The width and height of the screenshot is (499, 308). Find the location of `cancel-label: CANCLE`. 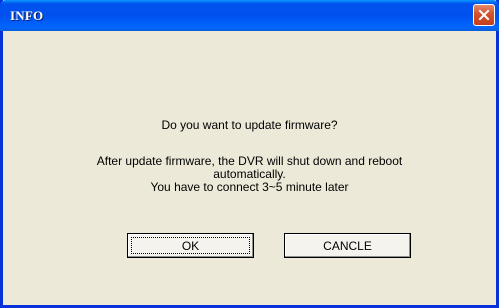

cancel-label: CANCLE is located at coordinates (347, 245).